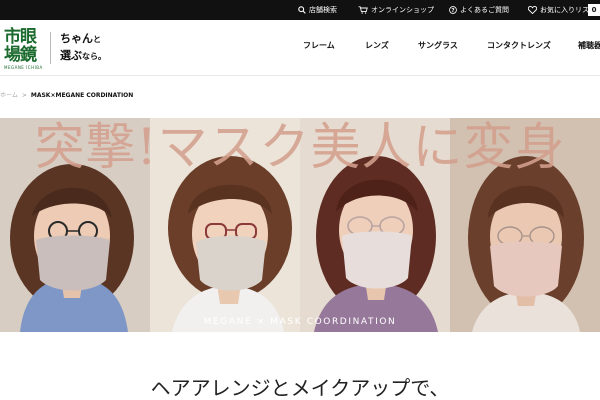 This screenshot has height=400, width=600. I want to click on logo-roman: MEGANE ICHIBA, so click(23, 67).